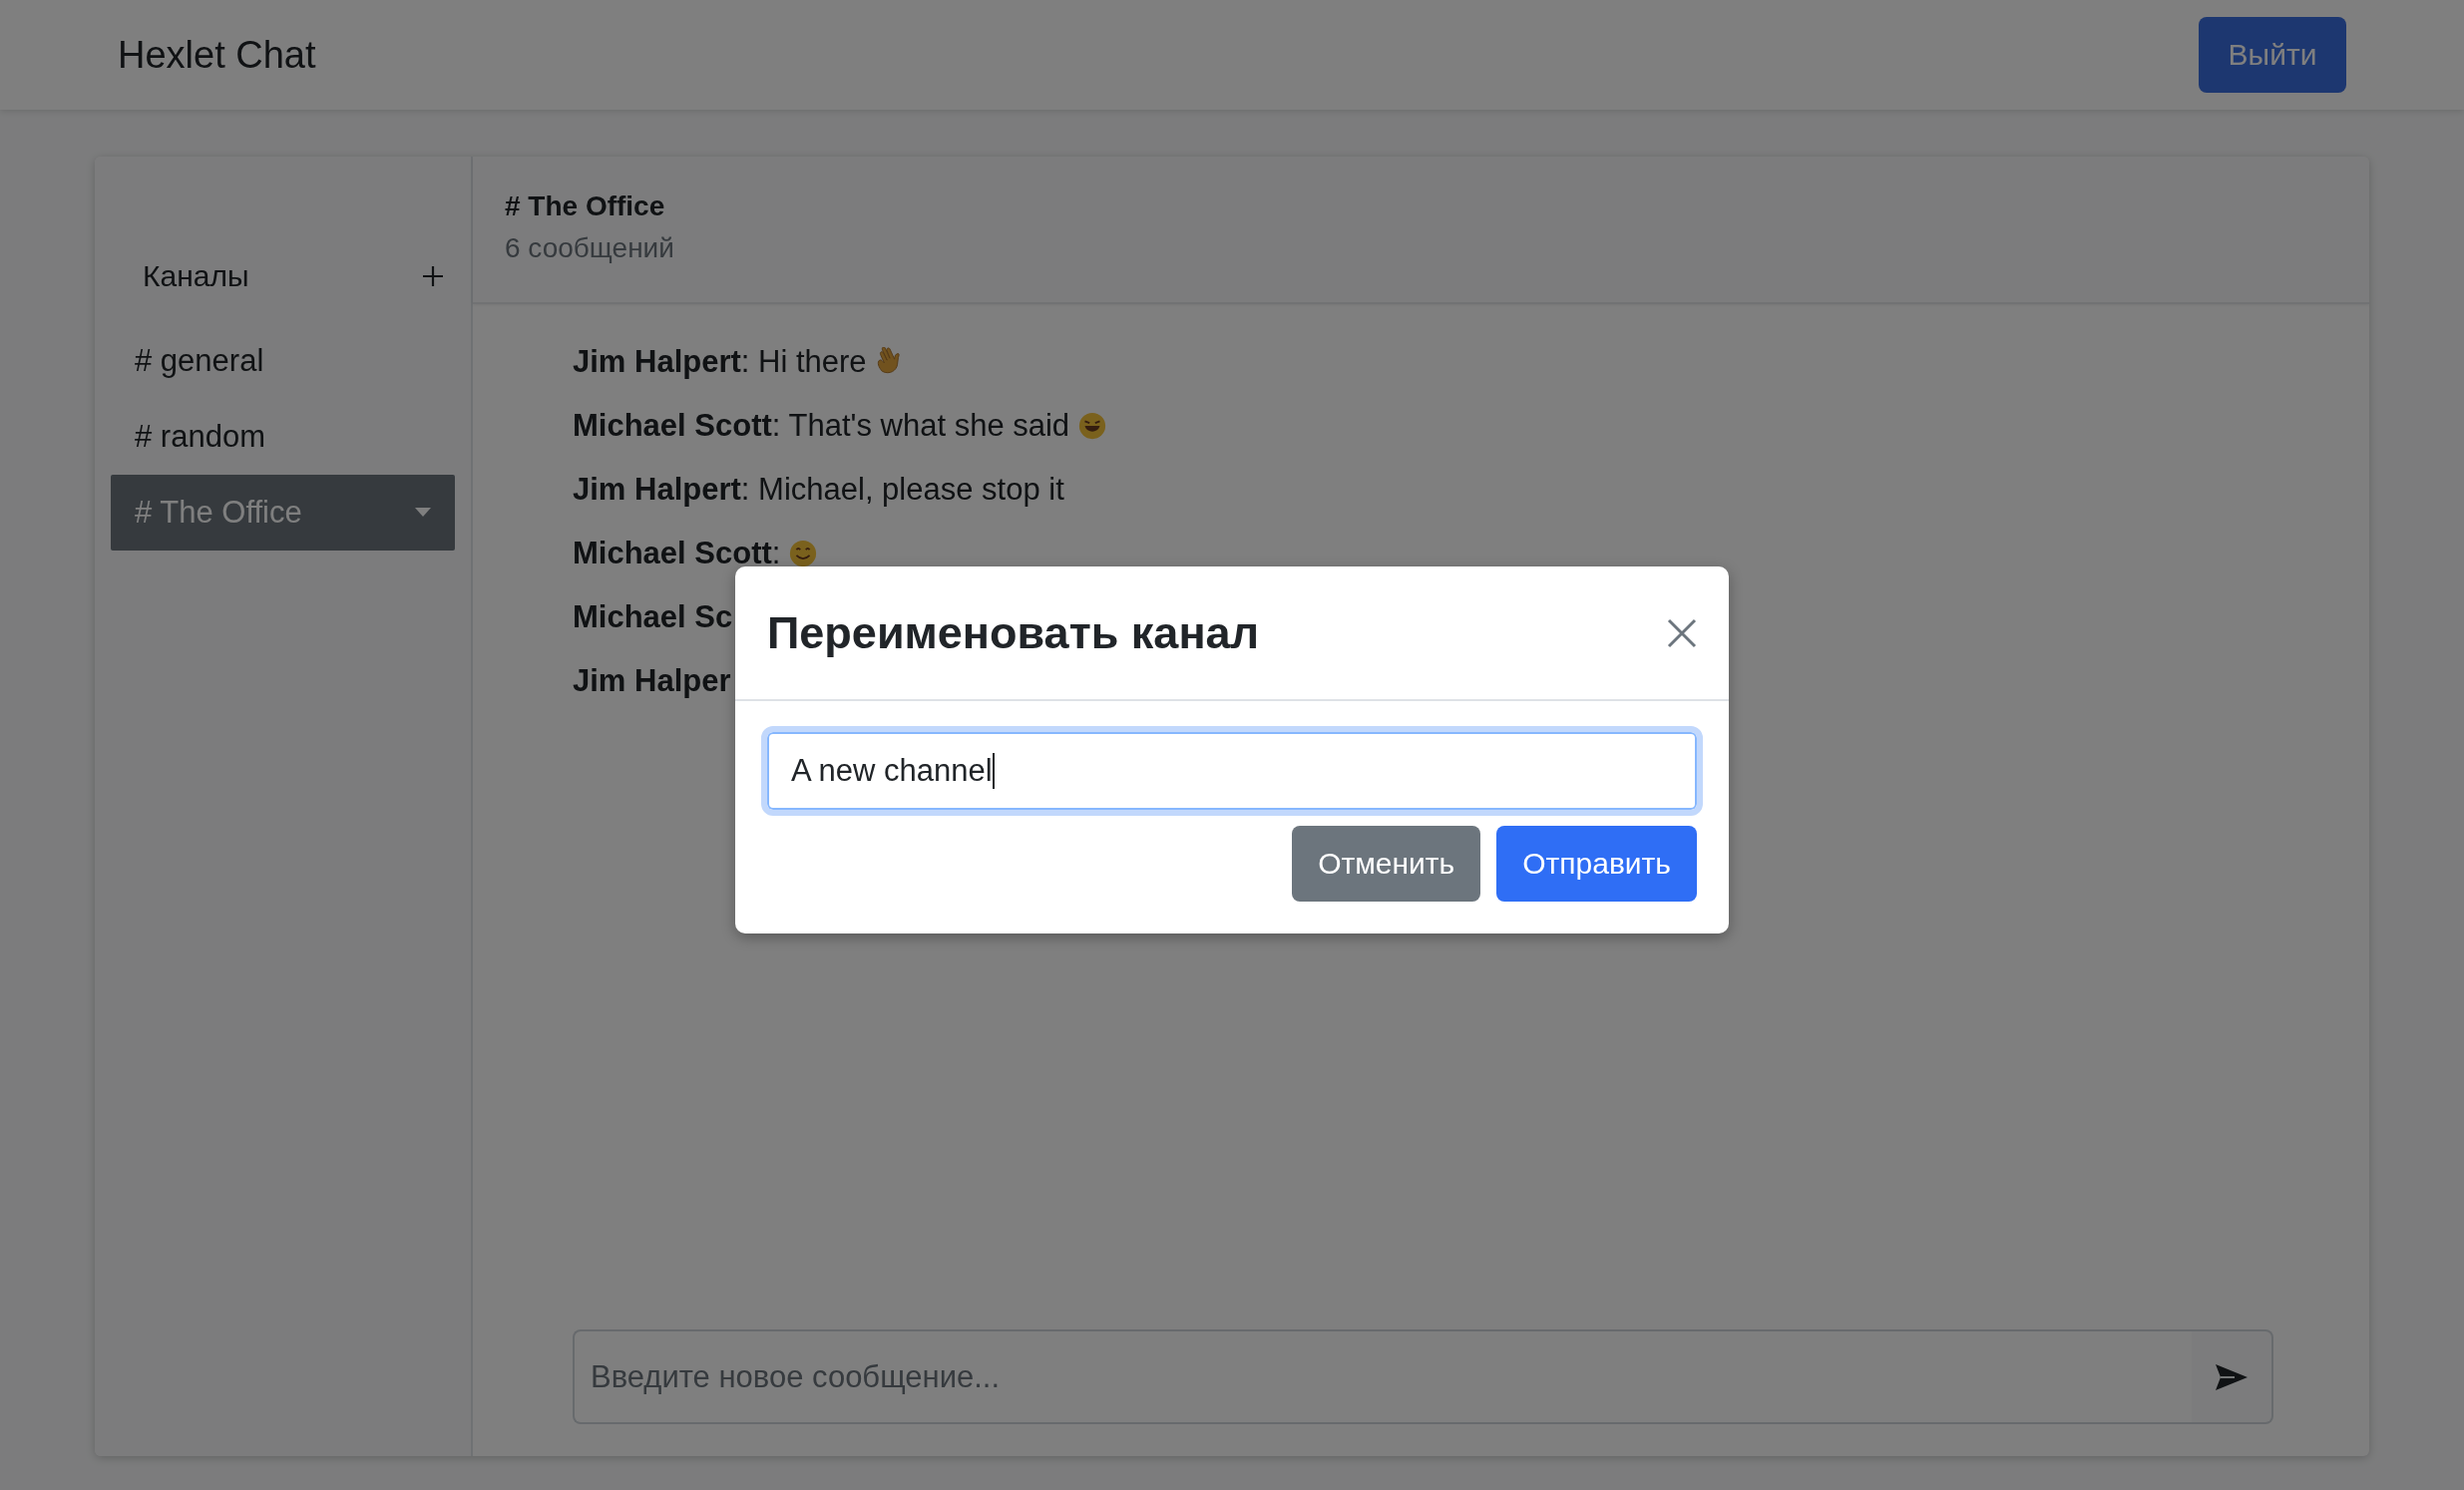 Image resolution: width=2464 pixels, height=1490 pixels. Describe the element at coordinates (803, 553) in the screenshot. I see `smiling-face-icon` at that location.